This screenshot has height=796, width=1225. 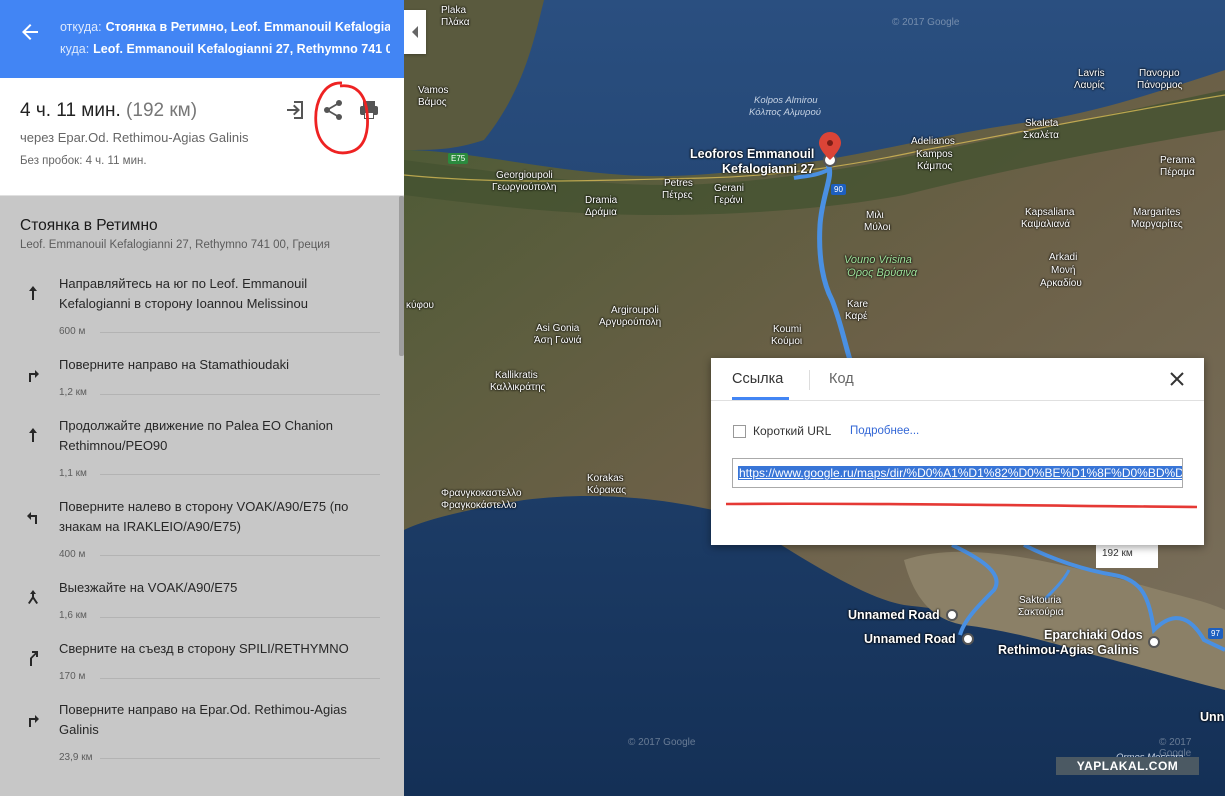 I want to click on step-distance: 170 м, so click(x=72, y=676).